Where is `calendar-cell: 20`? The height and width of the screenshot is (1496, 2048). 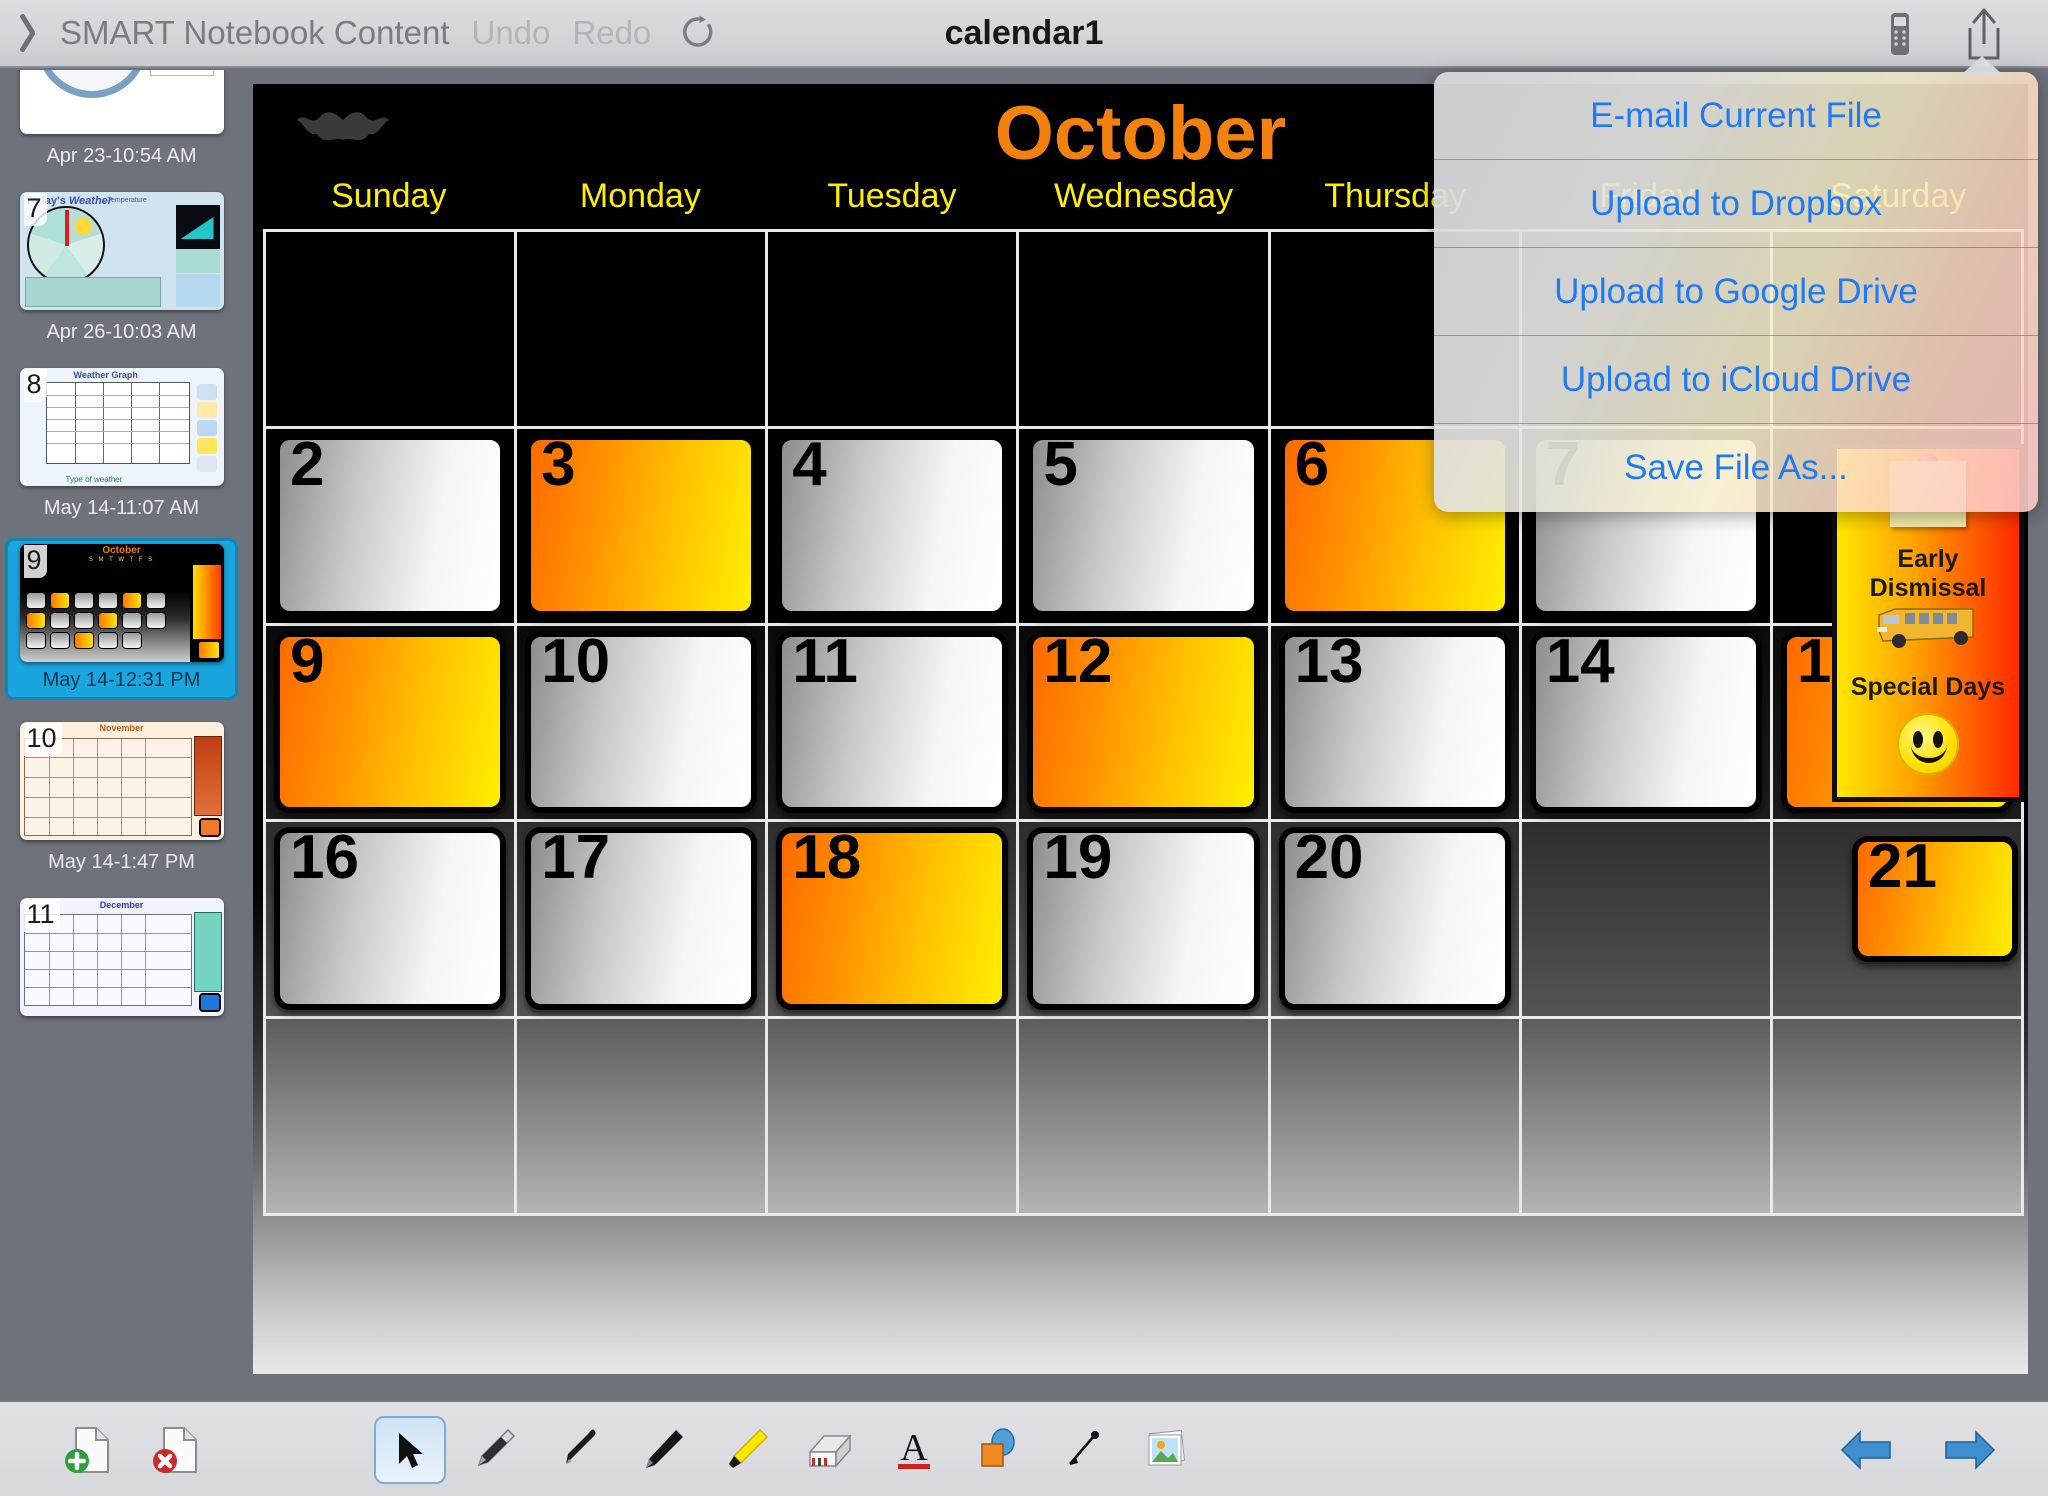 calendar-cell: 20 is located at coordinates (1394, 919).